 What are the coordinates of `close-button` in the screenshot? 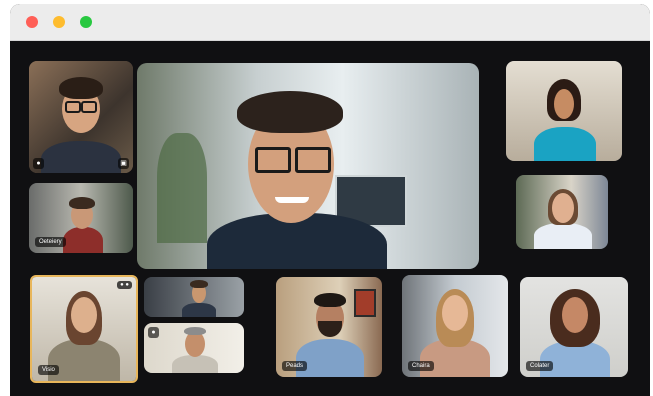 It's located at (32, 22).